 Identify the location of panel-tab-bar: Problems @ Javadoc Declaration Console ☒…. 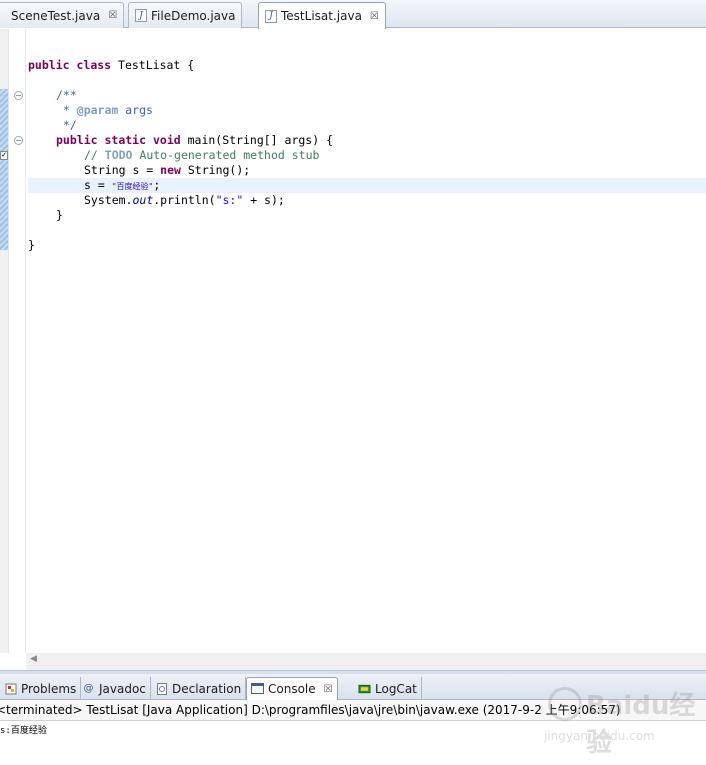
(353, 687).